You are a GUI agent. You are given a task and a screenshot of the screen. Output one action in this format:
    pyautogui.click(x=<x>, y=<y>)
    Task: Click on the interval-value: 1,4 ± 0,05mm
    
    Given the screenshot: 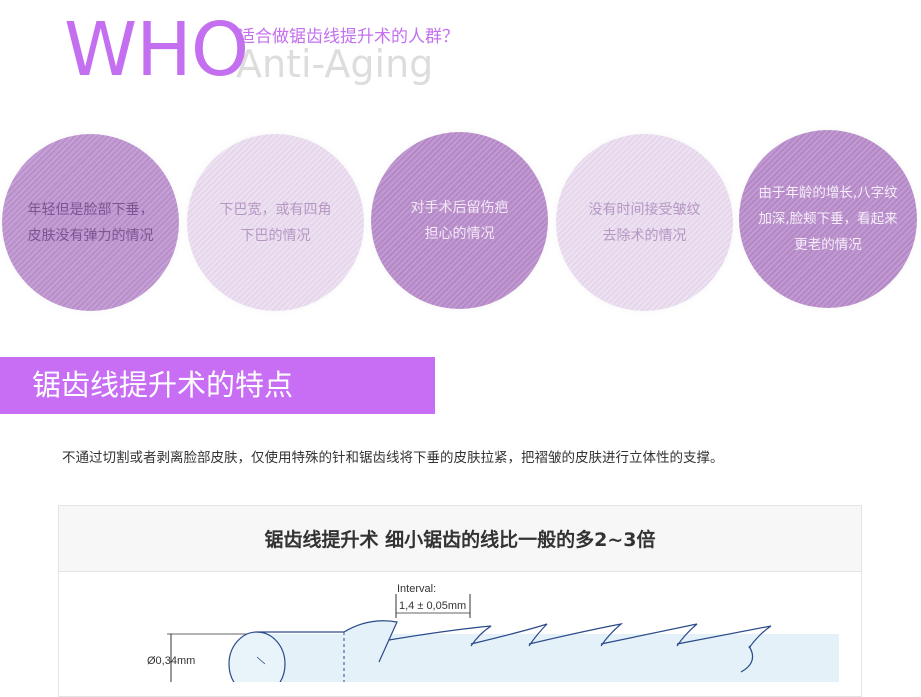 What is the action you would take?
    pyautogui.click(x=432, y=606)
    